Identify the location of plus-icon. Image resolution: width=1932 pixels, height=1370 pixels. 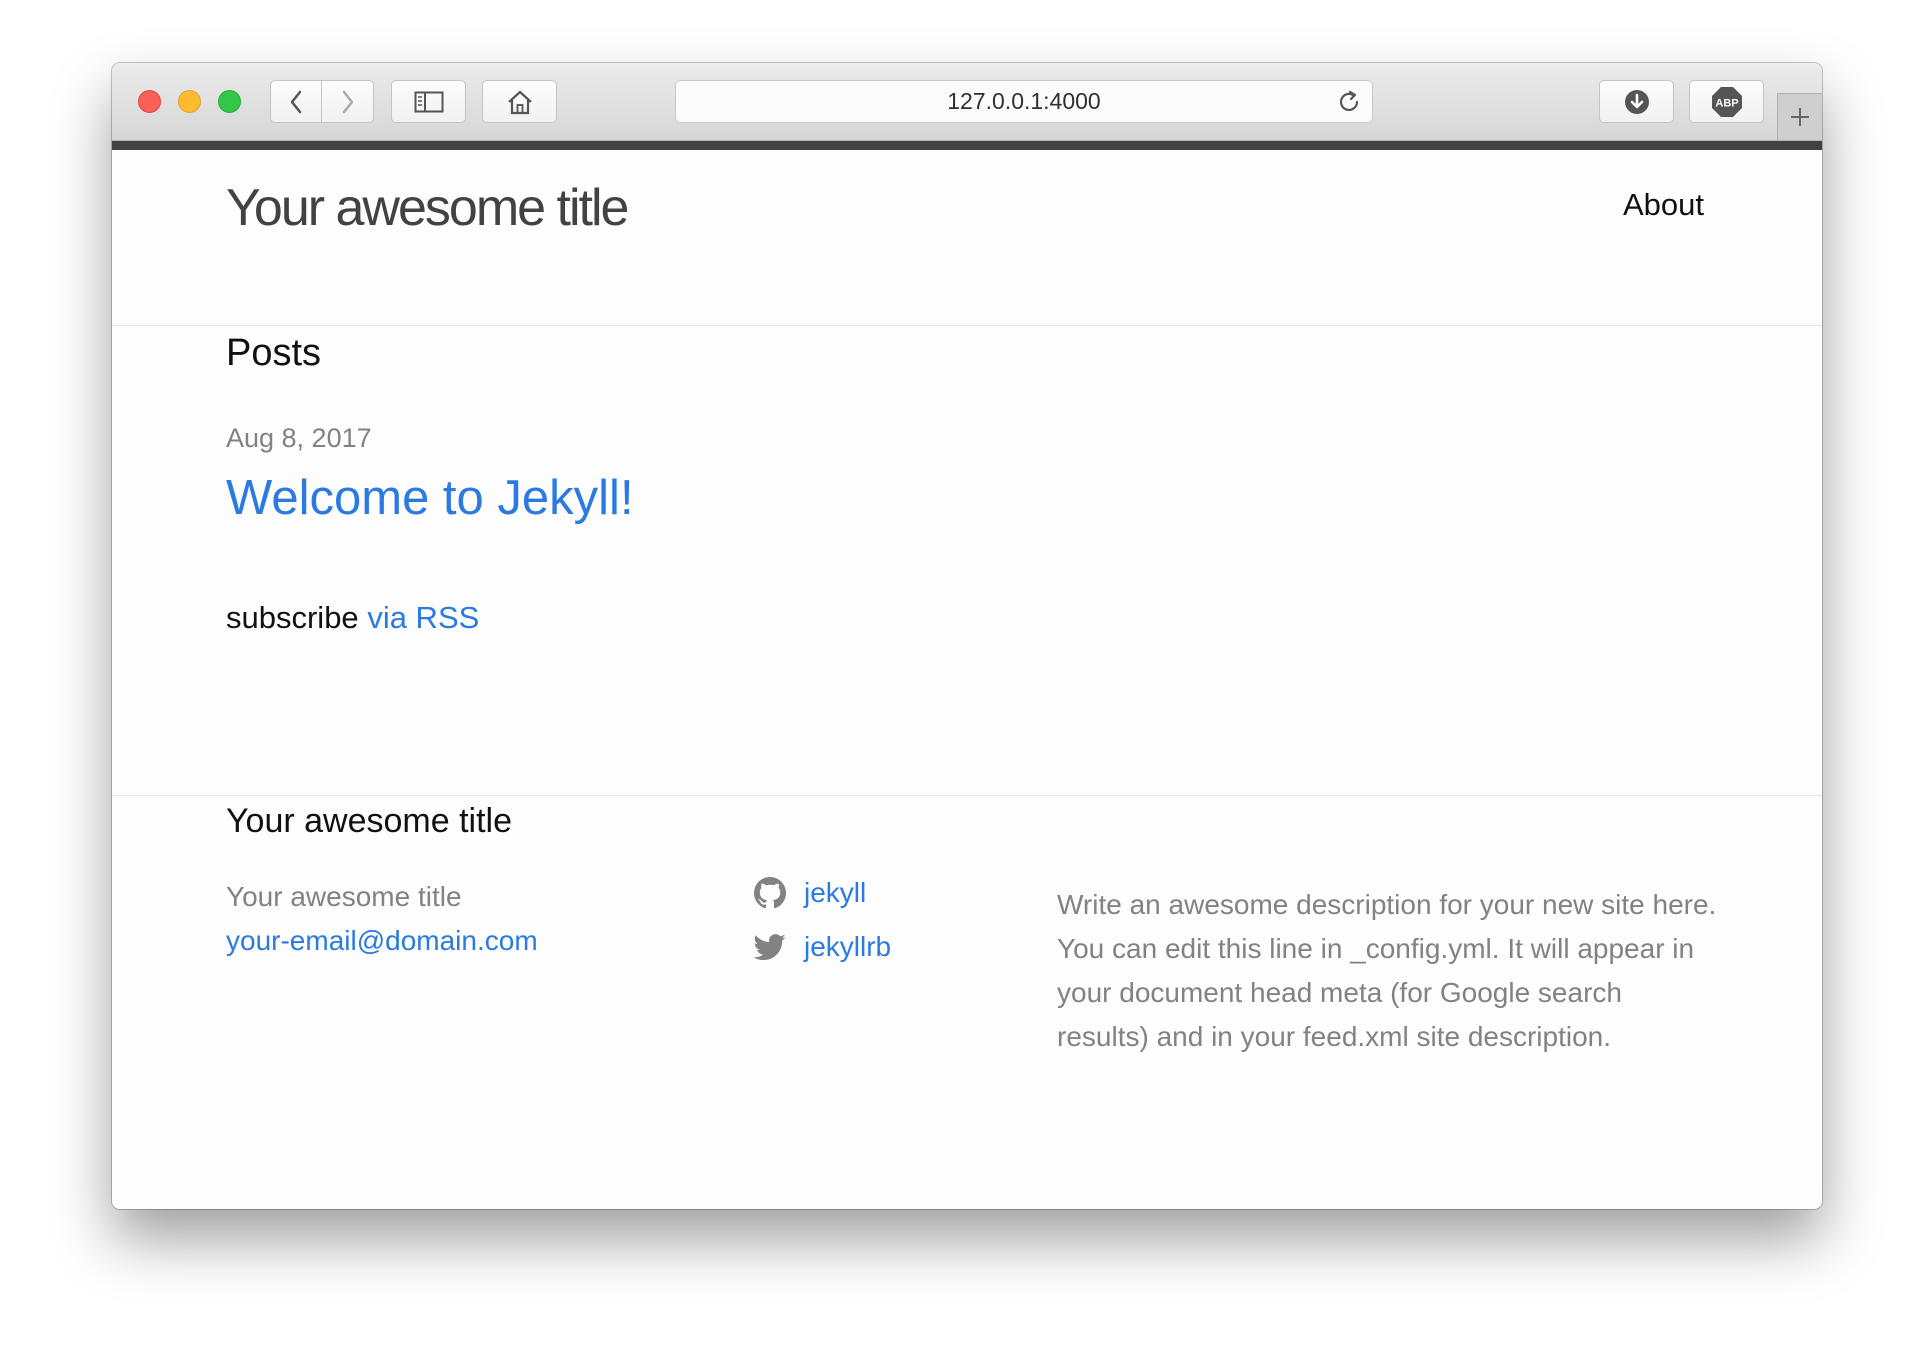
(1800, 117).